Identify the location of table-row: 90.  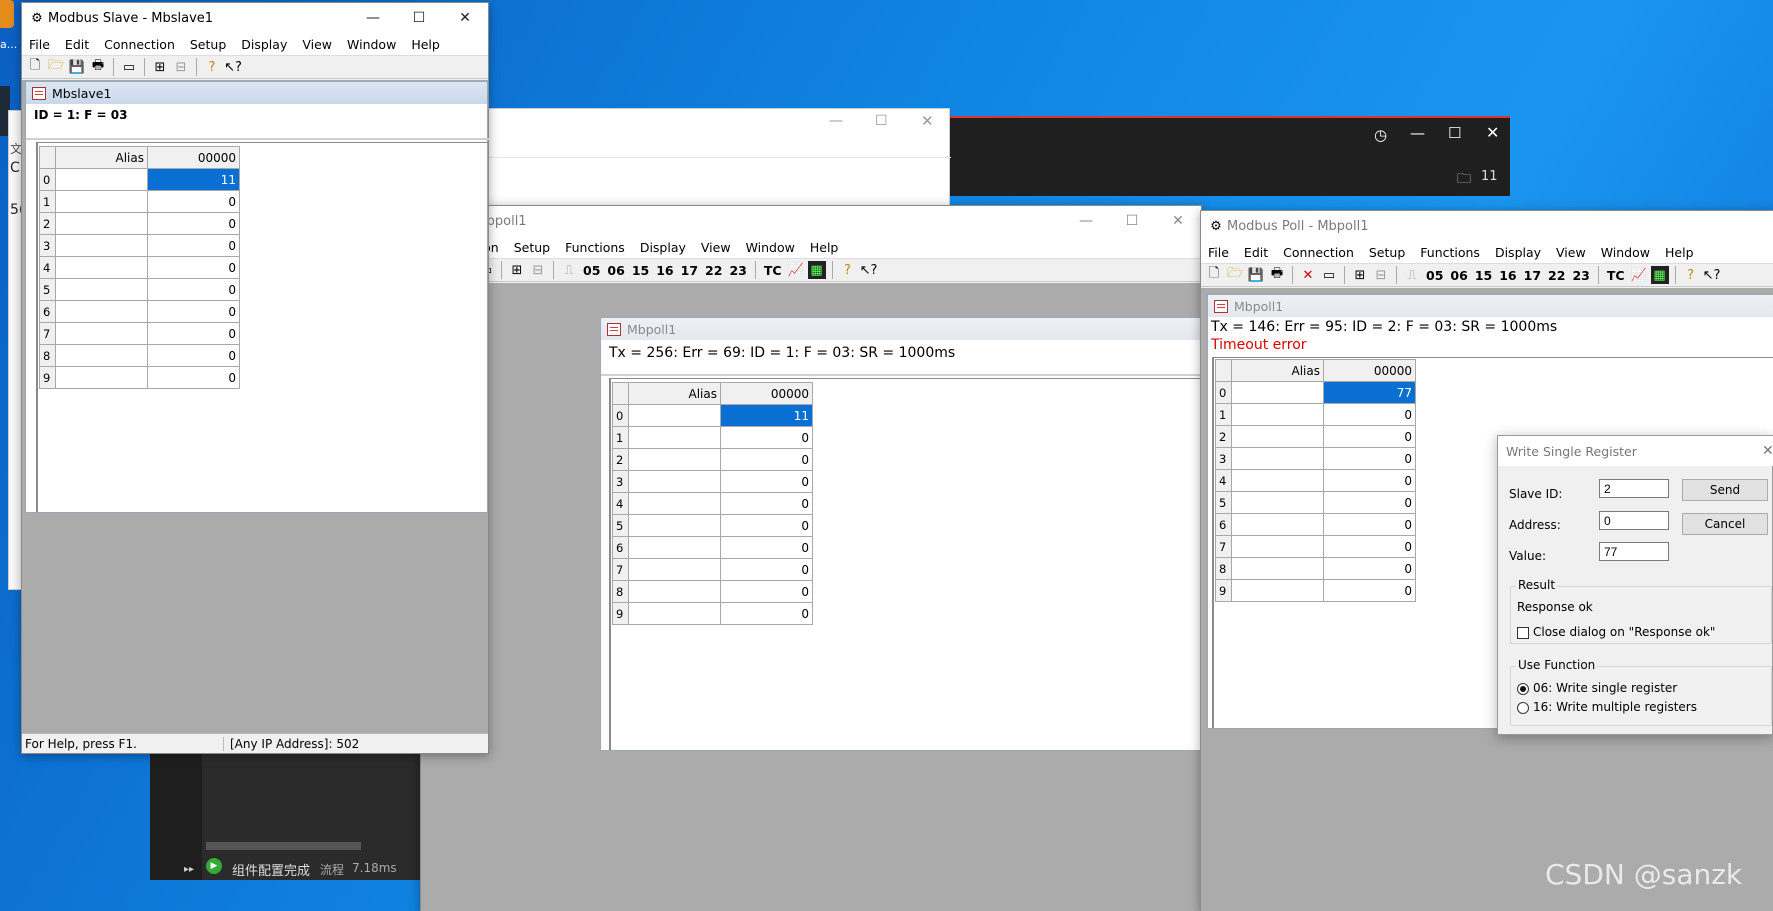
(139, 377).